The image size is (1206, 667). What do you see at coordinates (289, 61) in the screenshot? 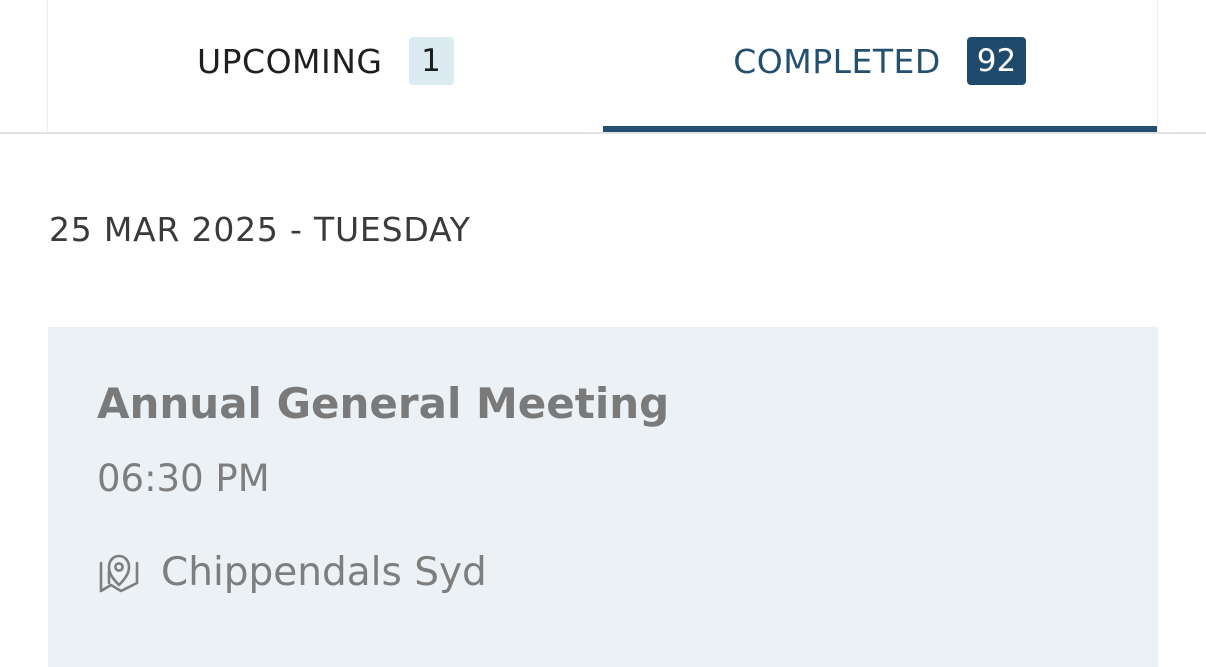
I see `tab-upcoming-label: UPCOMING` at bounding box center [289, 61].